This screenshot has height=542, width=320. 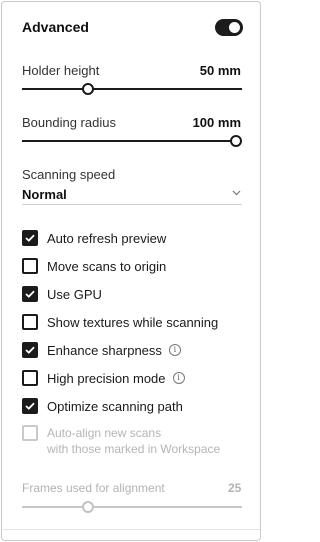 I want to click on frames-slider-track, so click(x=132, y=507).